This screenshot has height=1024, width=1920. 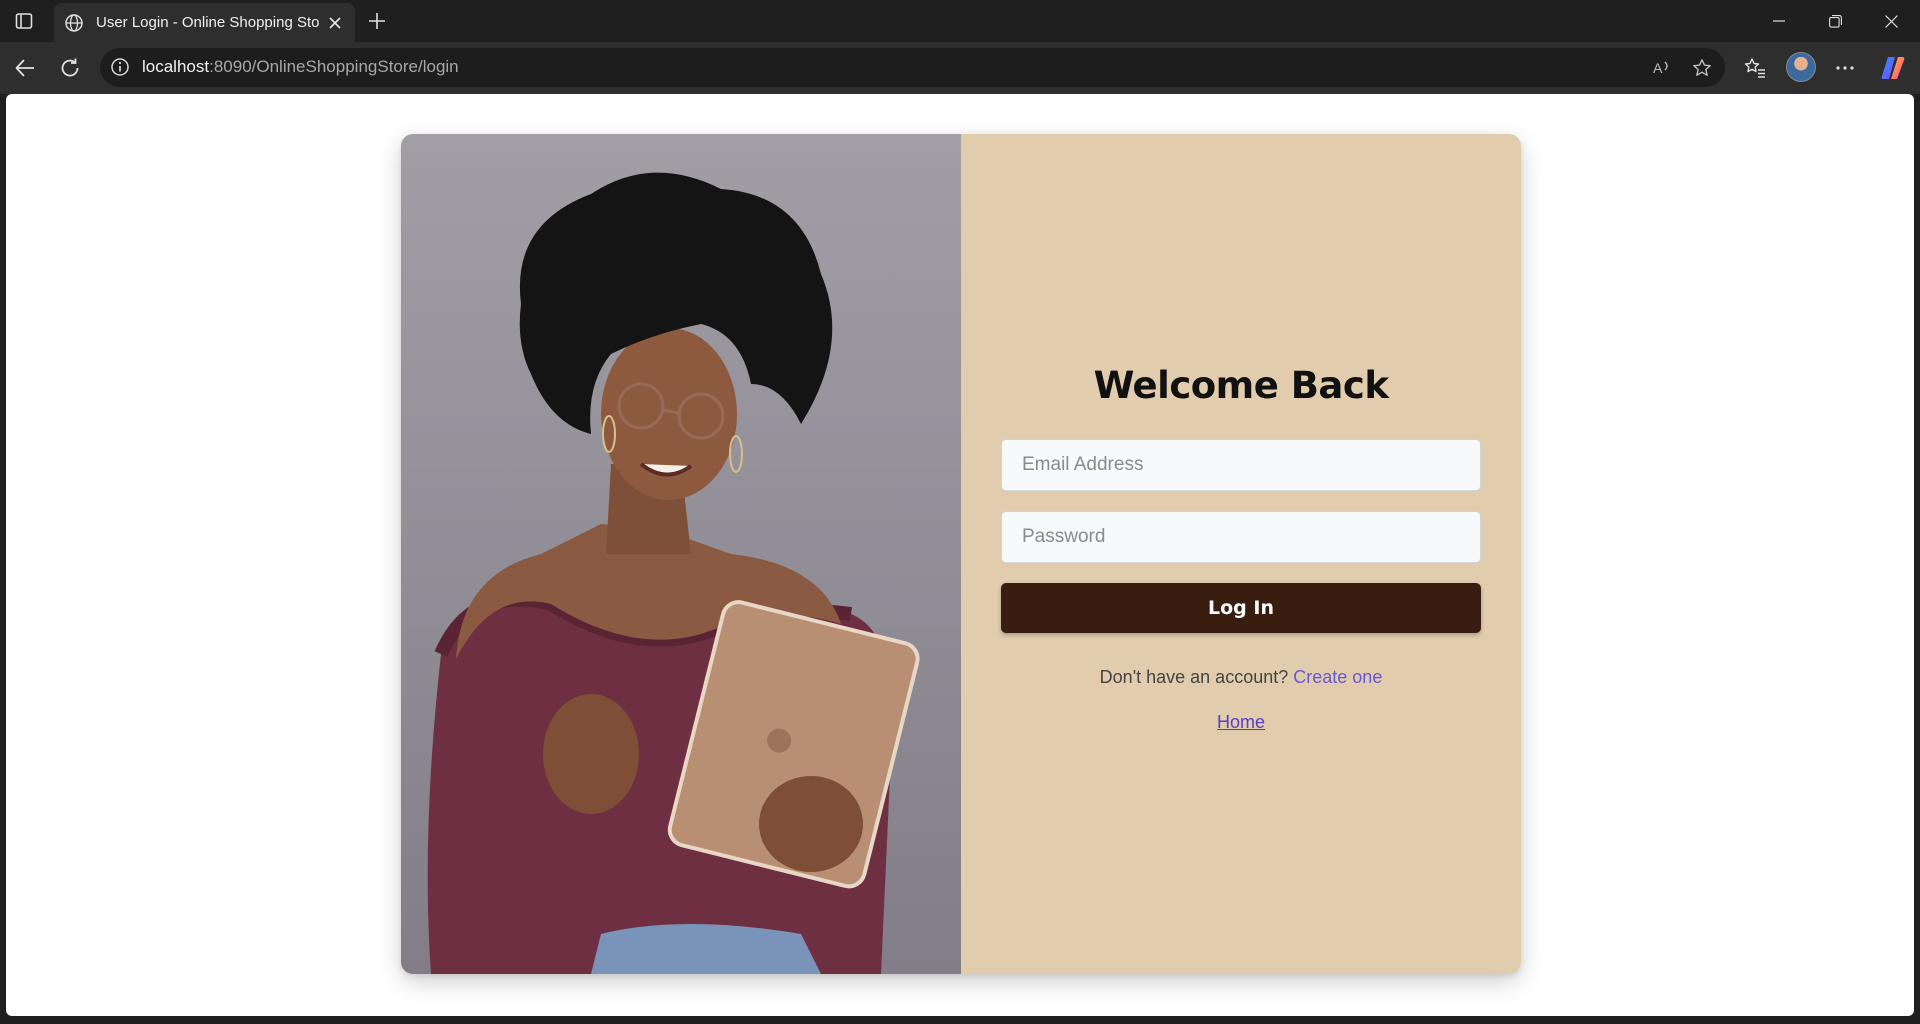 I want to click on globe-icon, so click(x=74, y=22).